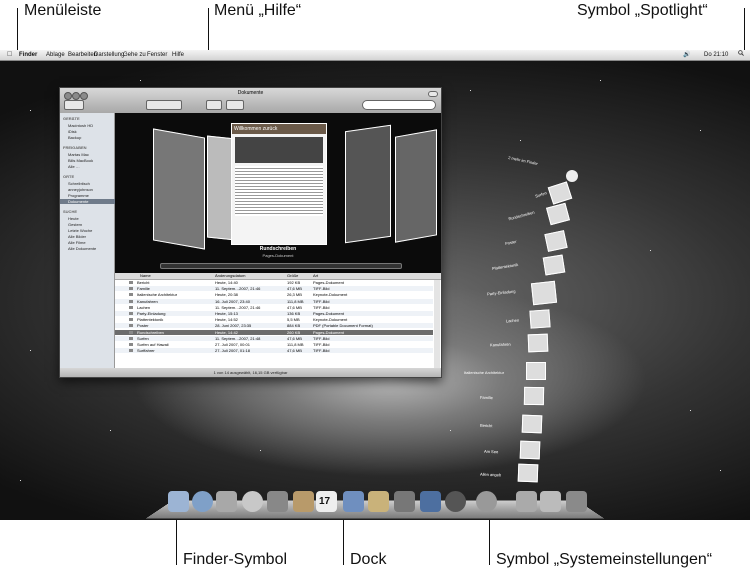 The image size is (750, 571). I want to click on safari-icon, so click(202, 501).